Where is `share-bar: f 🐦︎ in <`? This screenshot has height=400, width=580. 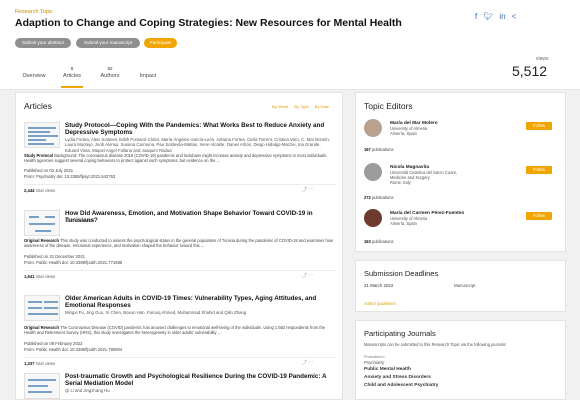
share-bar: f 🐦︎ in < is located at coordinates (495, 16).